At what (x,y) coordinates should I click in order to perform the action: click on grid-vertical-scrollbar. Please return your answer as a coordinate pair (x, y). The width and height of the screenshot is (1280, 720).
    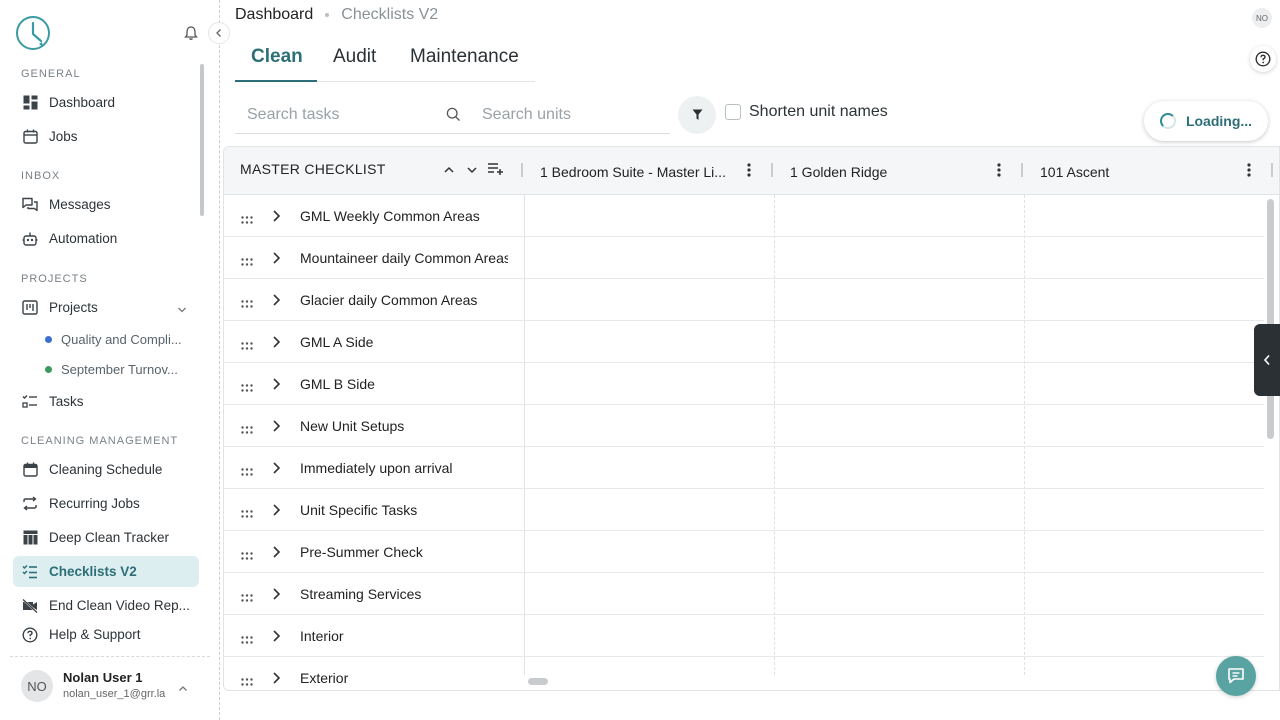
    Looking at the image, I should click on (1270, 319).